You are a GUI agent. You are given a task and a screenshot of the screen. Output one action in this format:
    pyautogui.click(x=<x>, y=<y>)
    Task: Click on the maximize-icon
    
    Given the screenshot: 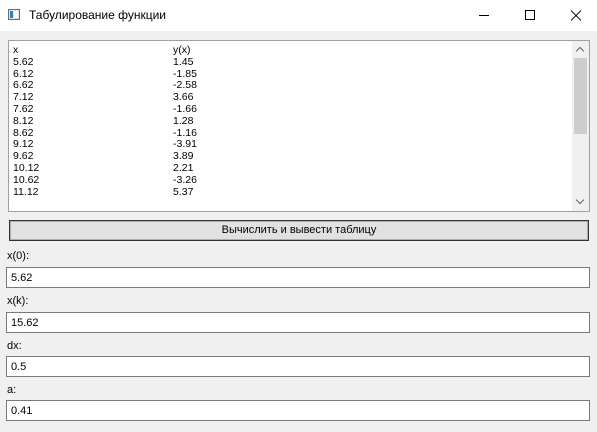 What is the action you would take?
    pyautogui.click(x=530, y=15)
    